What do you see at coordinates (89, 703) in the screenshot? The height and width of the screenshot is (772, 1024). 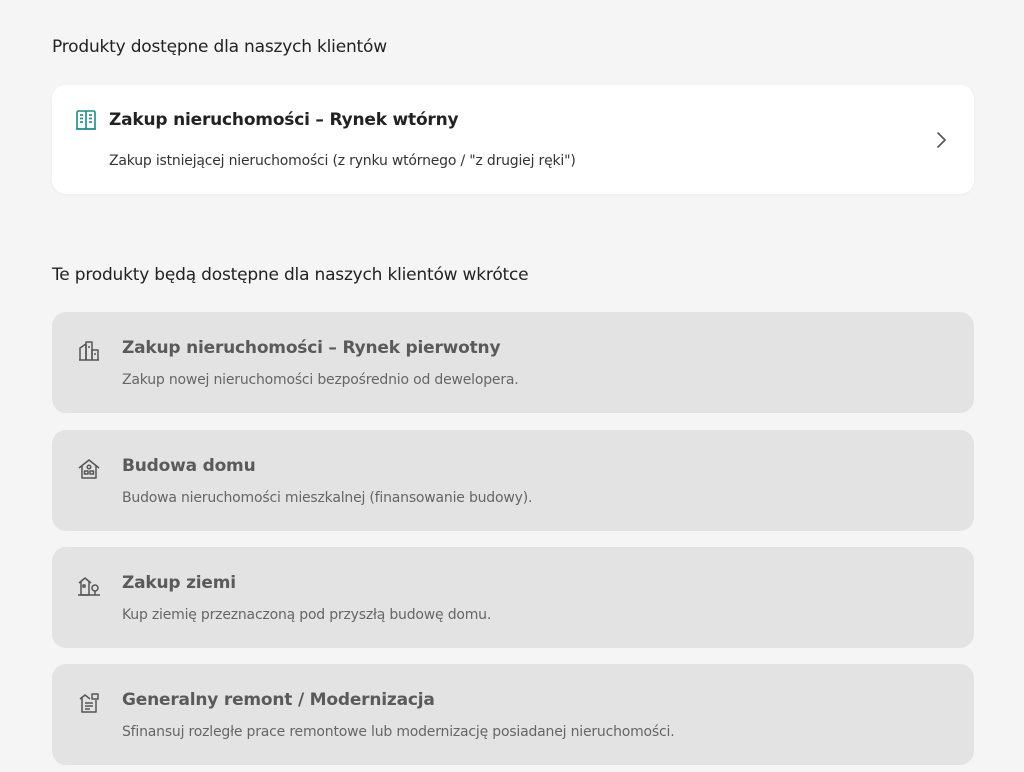 I see `renovation-icon` at bounding box center [89, 703].